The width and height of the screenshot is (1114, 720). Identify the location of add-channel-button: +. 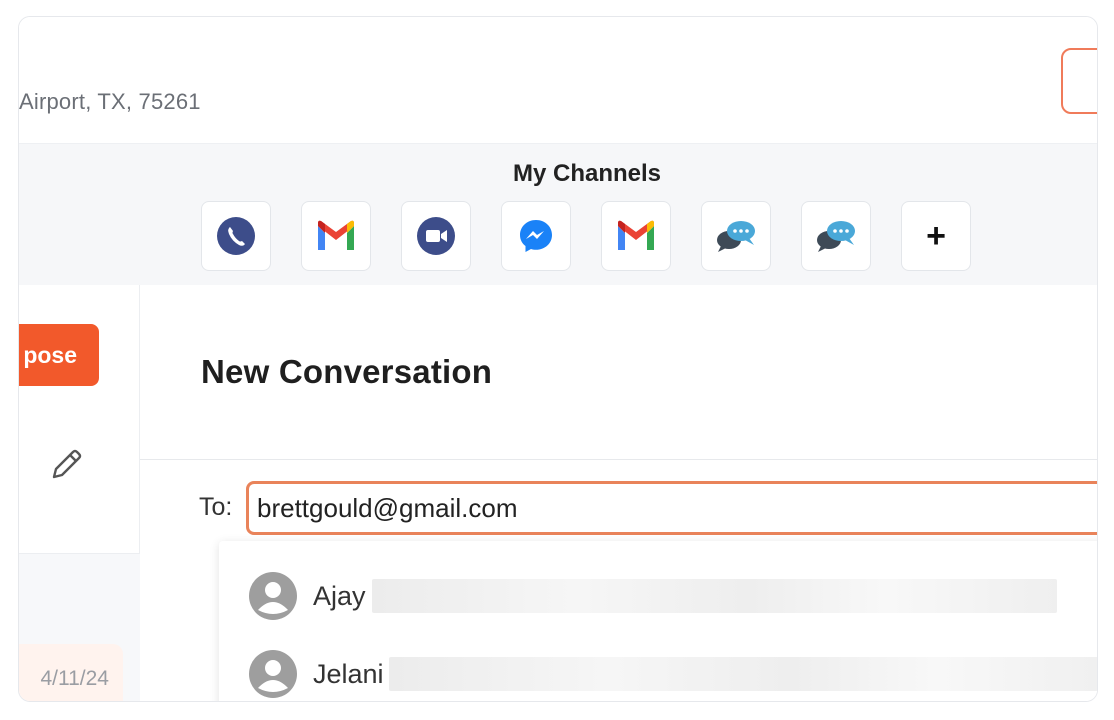
(936, 236).